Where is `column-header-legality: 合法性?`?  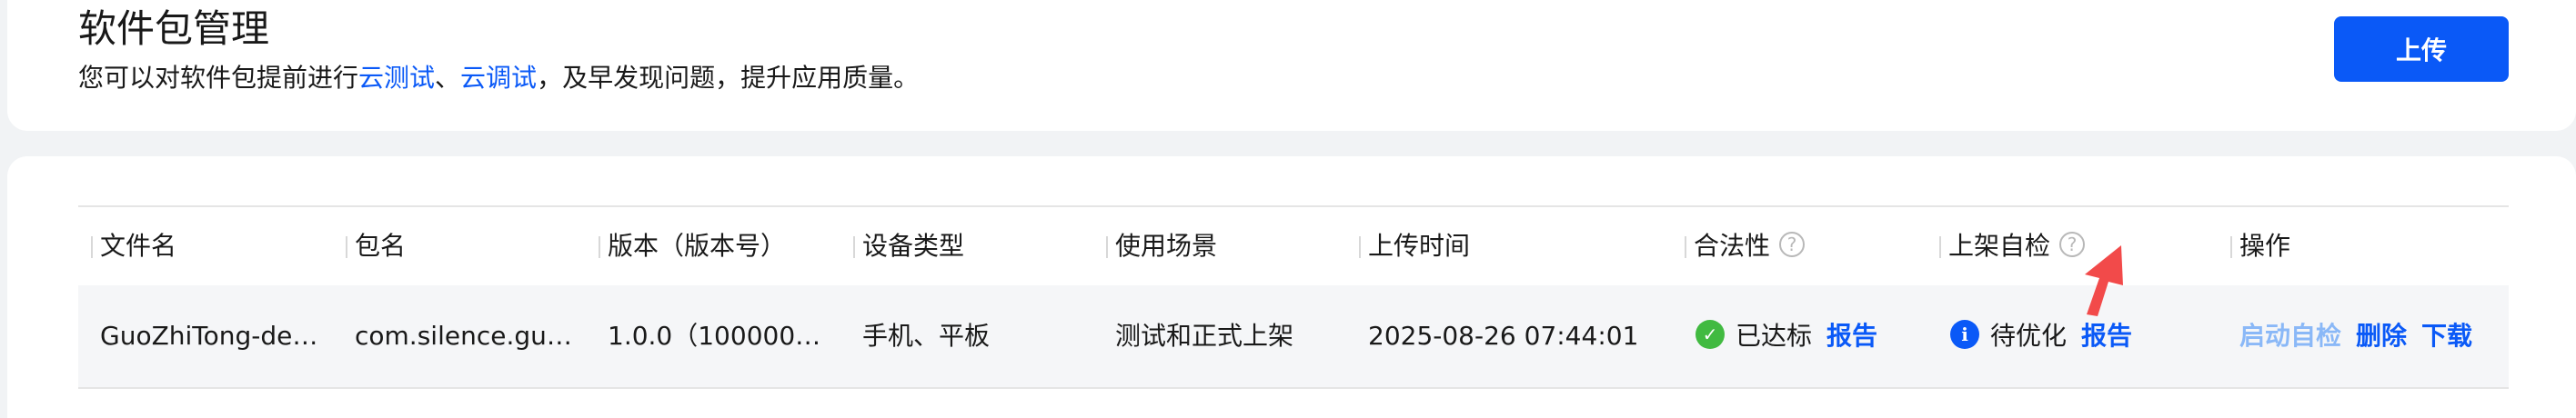 column-header-legality: 合法性? is located at coordinates (1745, 246).